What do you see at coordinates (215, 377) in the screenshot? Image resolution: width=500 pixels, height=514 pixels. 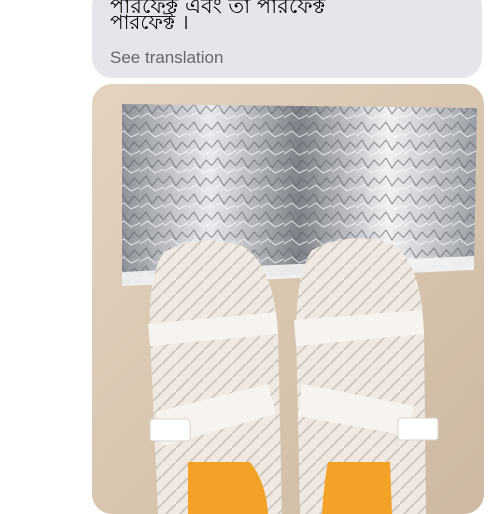 I see `left-sandal` at bounding box center [215, 377].